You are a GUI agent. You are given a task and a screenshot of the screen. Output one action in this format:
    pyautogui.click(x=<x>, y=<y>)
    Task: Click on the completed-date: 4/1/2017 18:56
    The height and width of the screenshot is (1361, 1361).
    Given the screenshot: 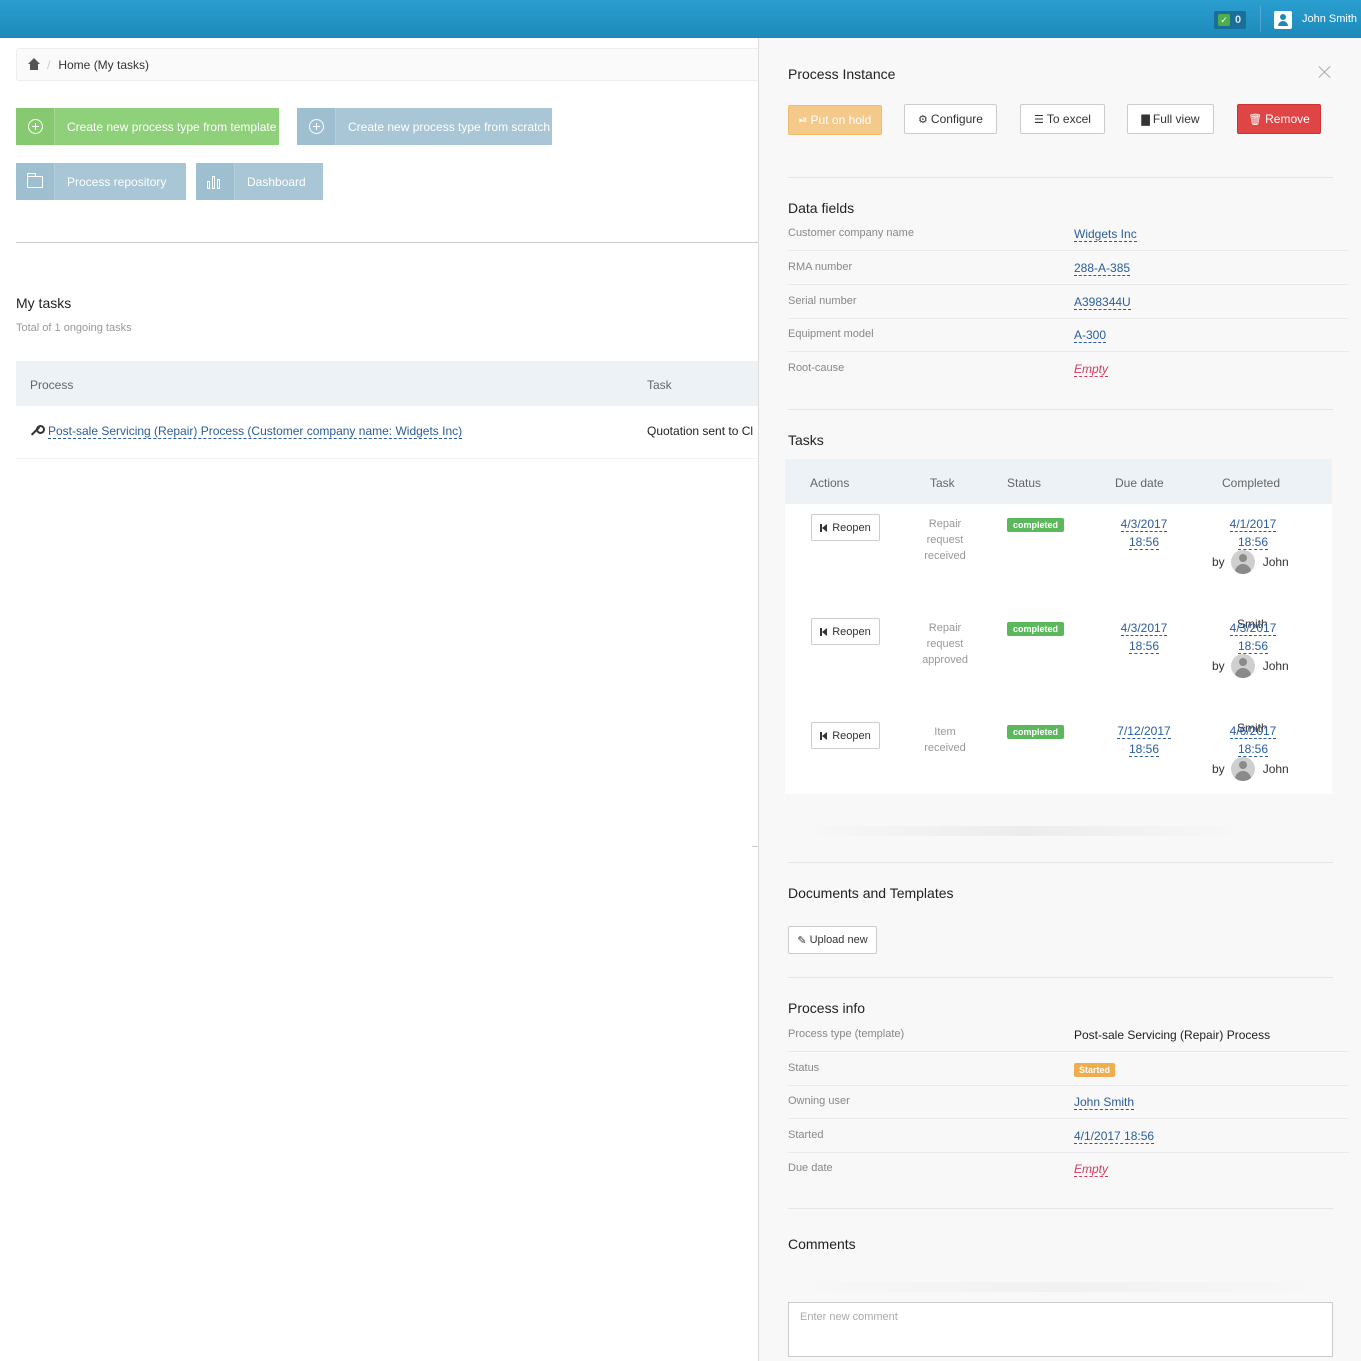 What is the action you would take?
    pyautogui.click(x=1253, y=533)
    